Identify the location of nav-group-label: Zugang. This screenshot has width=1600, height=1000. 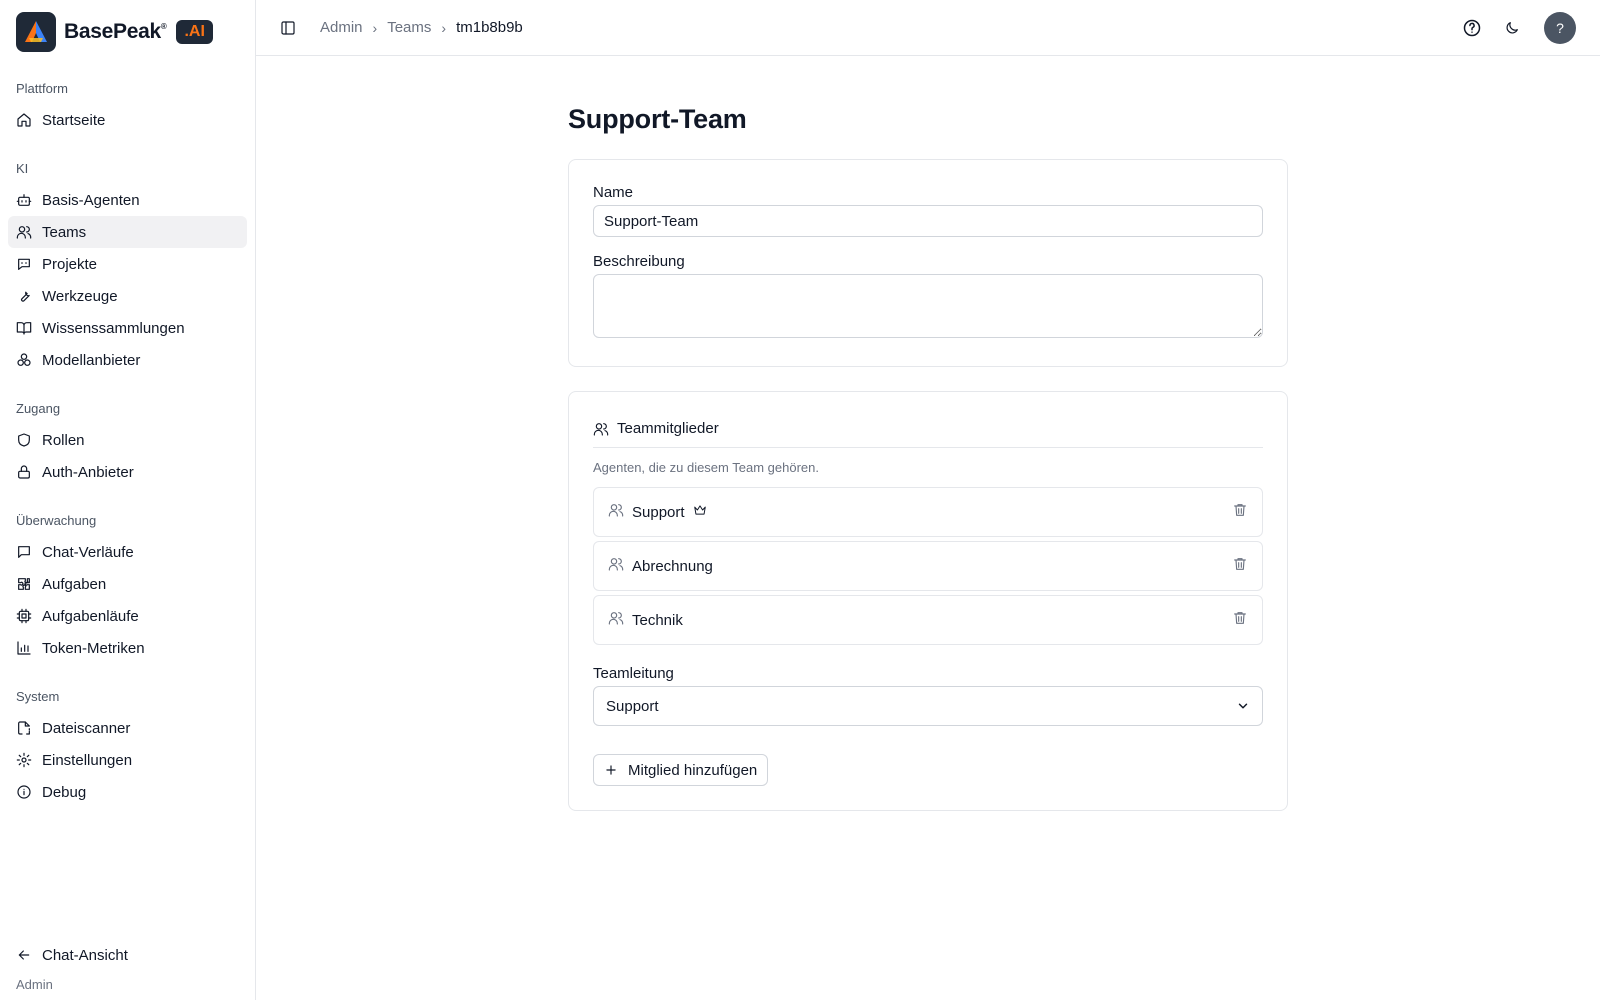
(38, 408).